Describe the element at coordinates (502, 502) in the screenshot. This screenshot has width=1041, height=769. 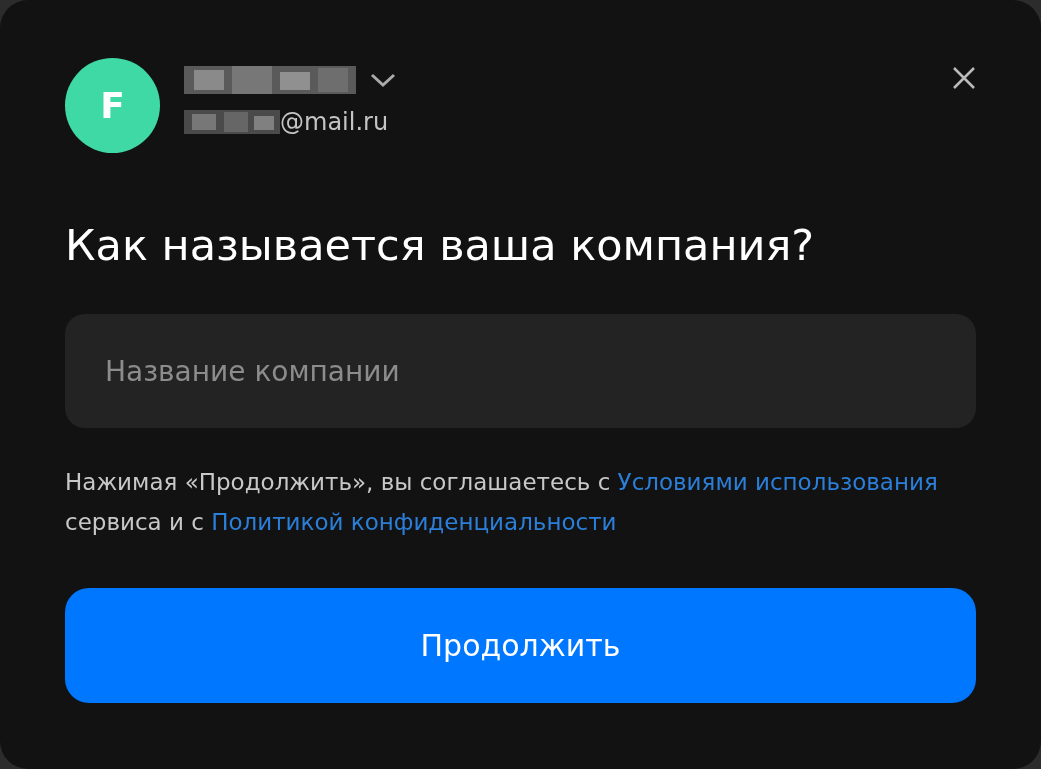
I see `agreement-text: Нажимая «Продолжить», вы соглашаетесь с Условиями использования сервиса и с Политикой конфиденциальности` at that location.